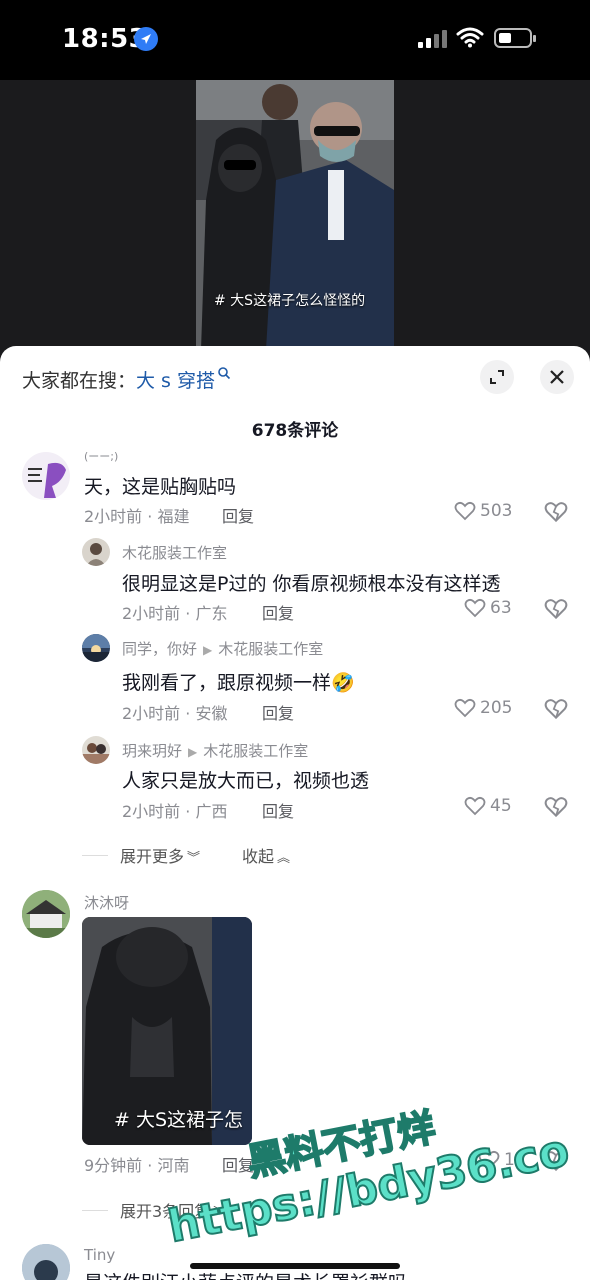 Image resolution: width=590 pixels, height=1280 pixels. What do you see at coordinates (175, 381) in the screenshot?
I see `search-suggestion-term: 大 s 穿搭` at bounding box center [175, 381].